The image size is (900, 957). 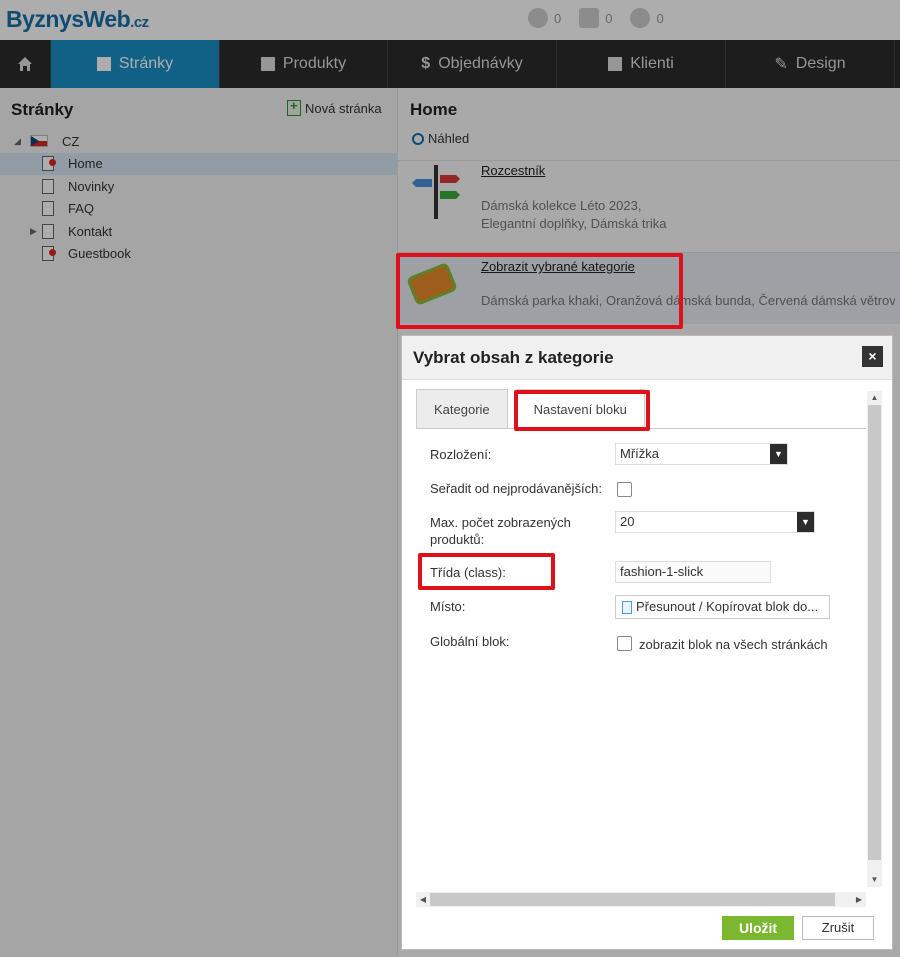 I want to click on save-button: Uložit, so click(x=758, y=928).